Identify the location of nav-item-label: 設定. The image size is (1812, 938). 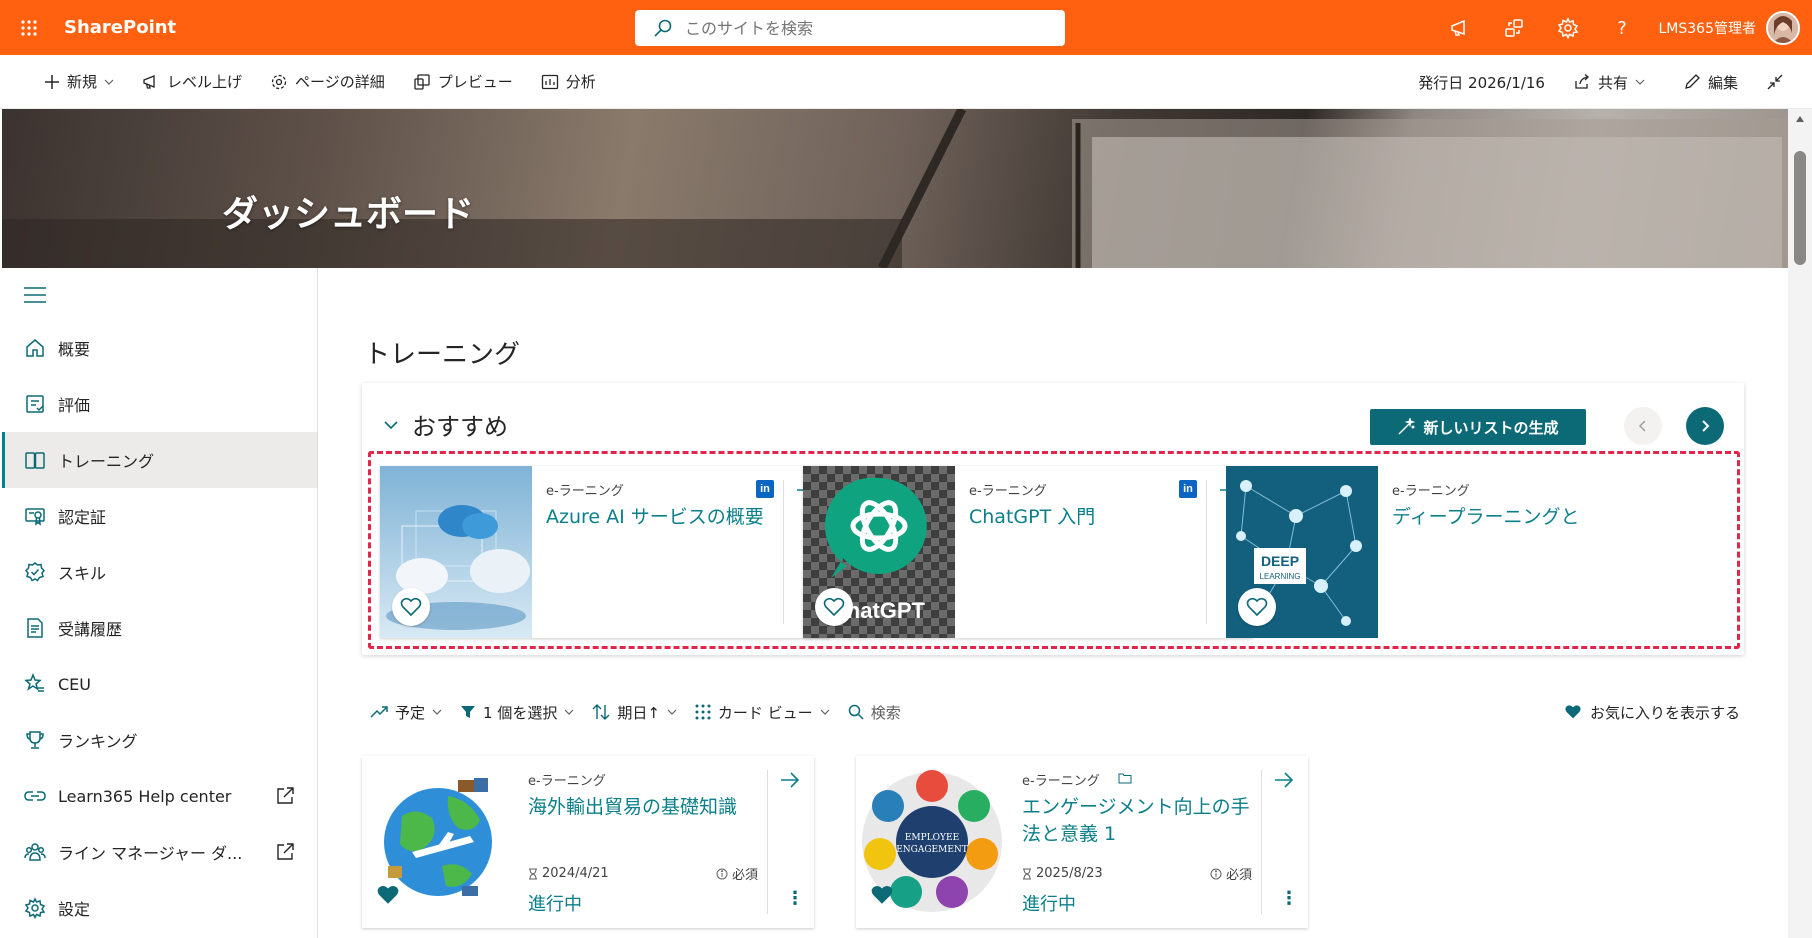
(74, 909).